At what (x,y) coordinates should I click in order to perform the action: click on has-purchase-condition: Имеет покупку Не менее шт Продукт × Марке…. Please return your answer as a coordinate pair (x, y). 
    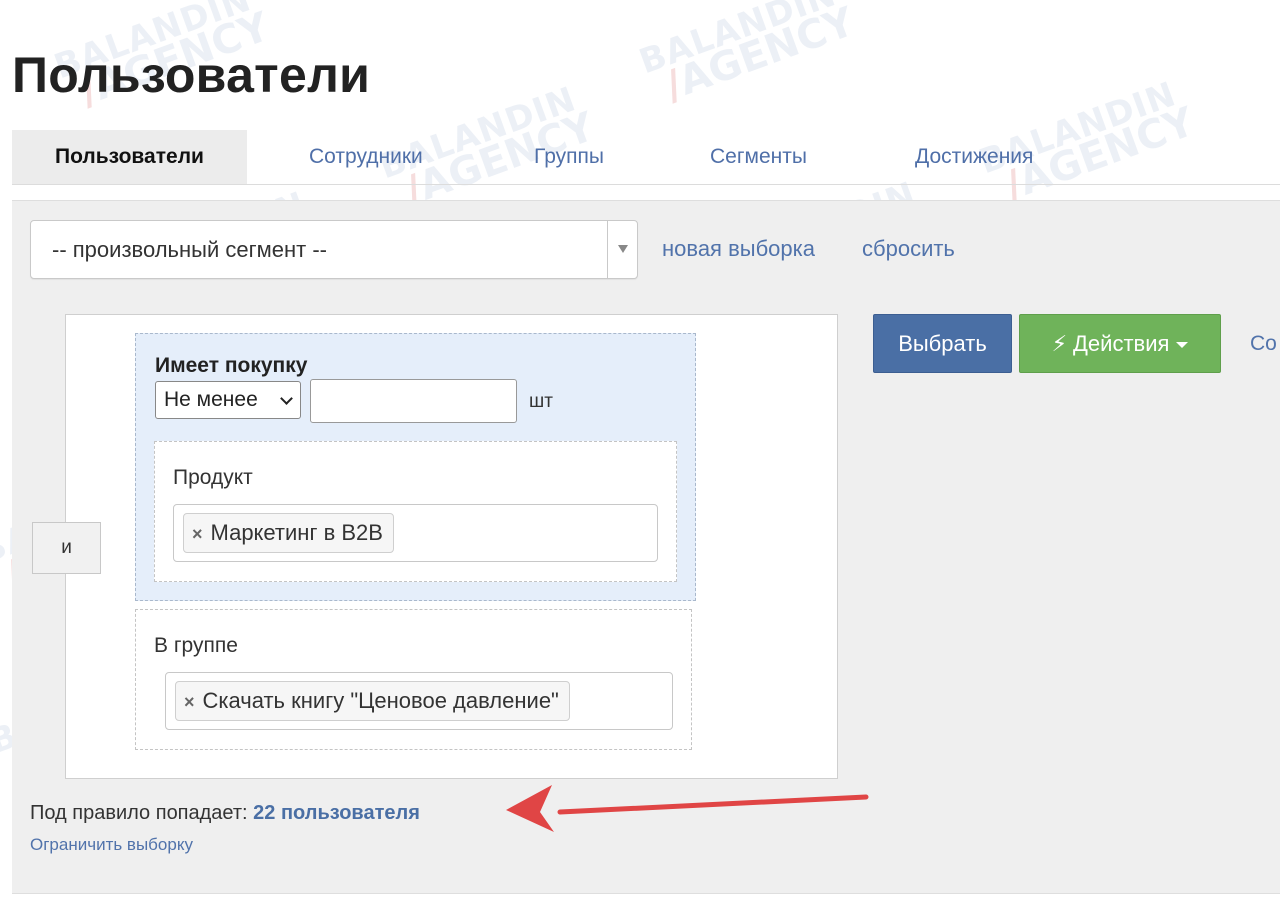
    Looking at the image, I should click on (415, 467).